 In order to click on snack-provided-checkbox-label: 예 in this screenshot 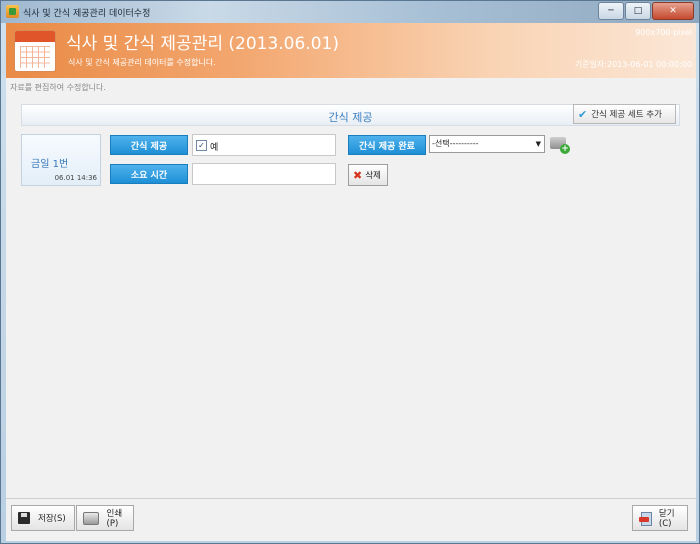, I will do `click(214, 148)`.